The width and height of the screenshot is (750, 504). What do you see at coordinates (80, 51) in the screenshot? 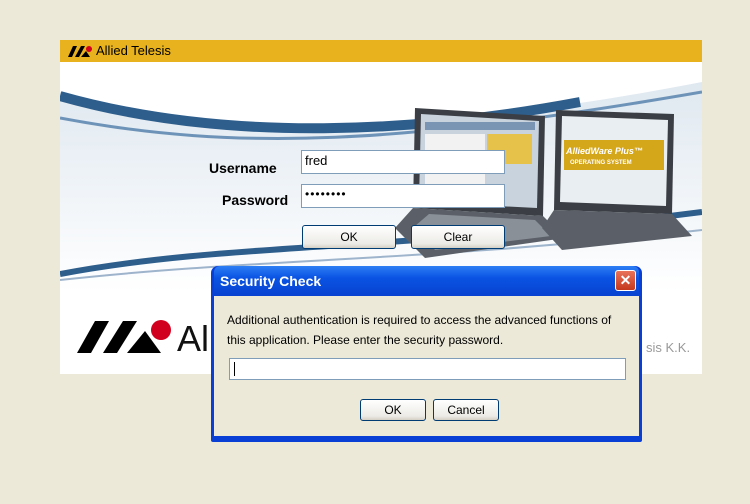
I see `allied-telesis-logo-icon` at bounding box center [80, 51].